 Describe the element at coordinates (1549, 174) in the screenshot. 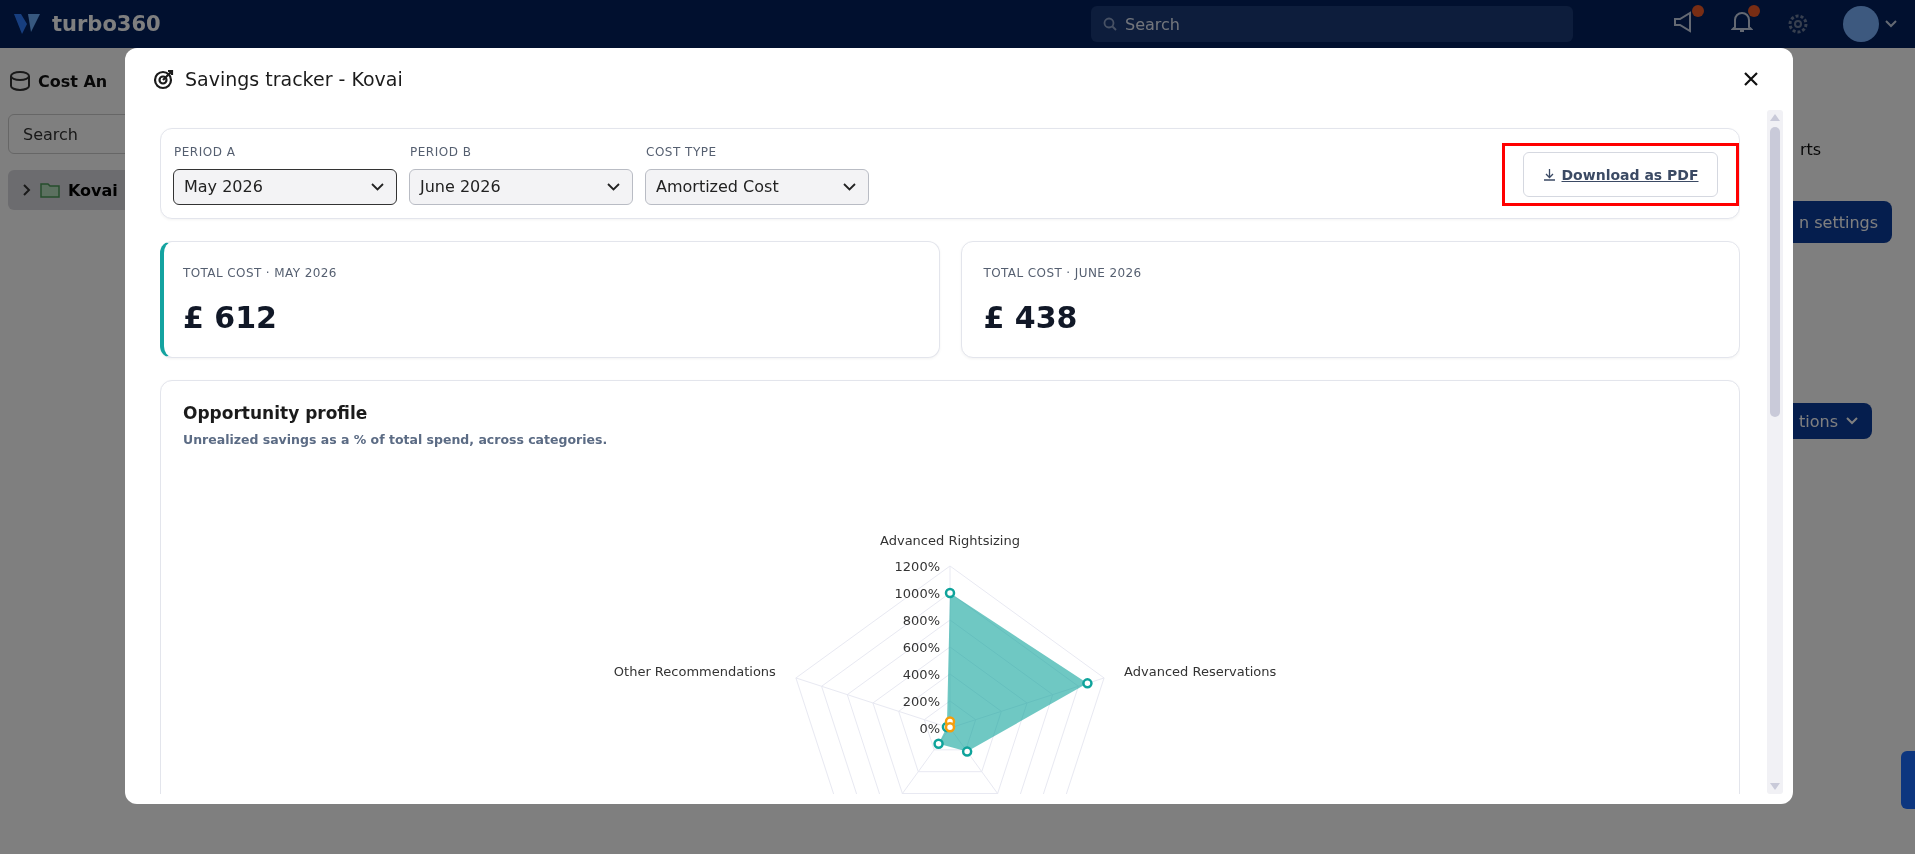

I see `download-icon` at that location.